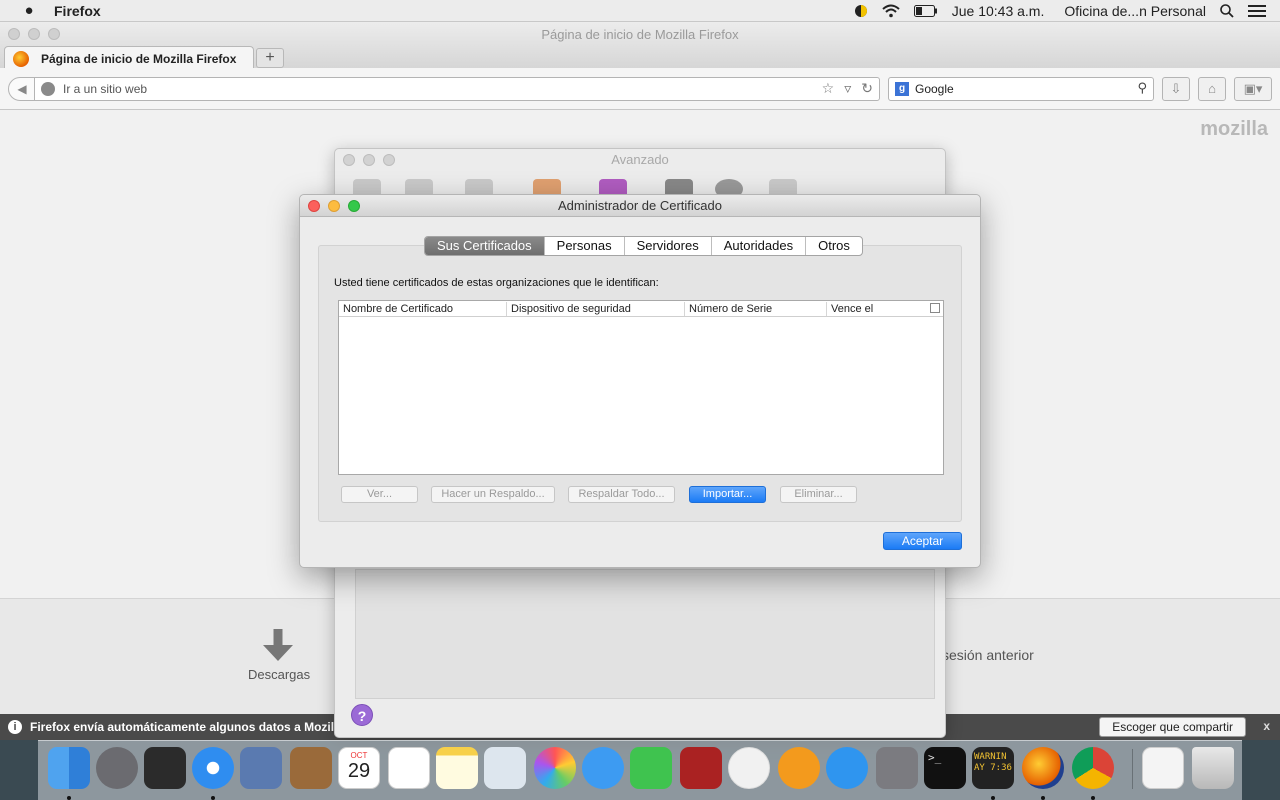 The height and width of the screenshot is (800, 1280). Describe the element at coordinates (902, 89) in the screenshot. I see `google-icon: g` at that location.